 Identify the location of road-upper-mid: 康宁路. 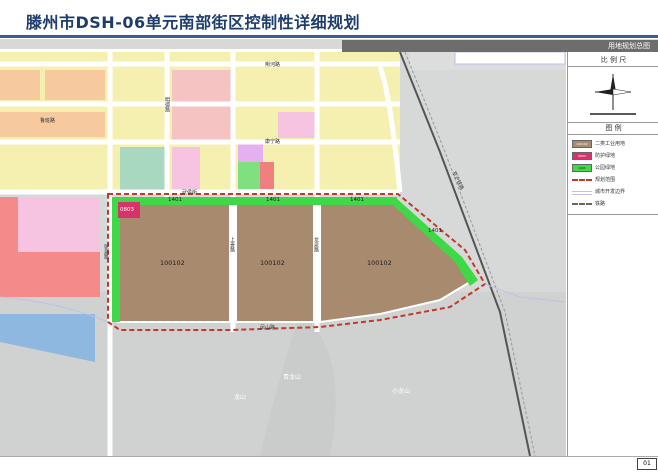
(273, 142).